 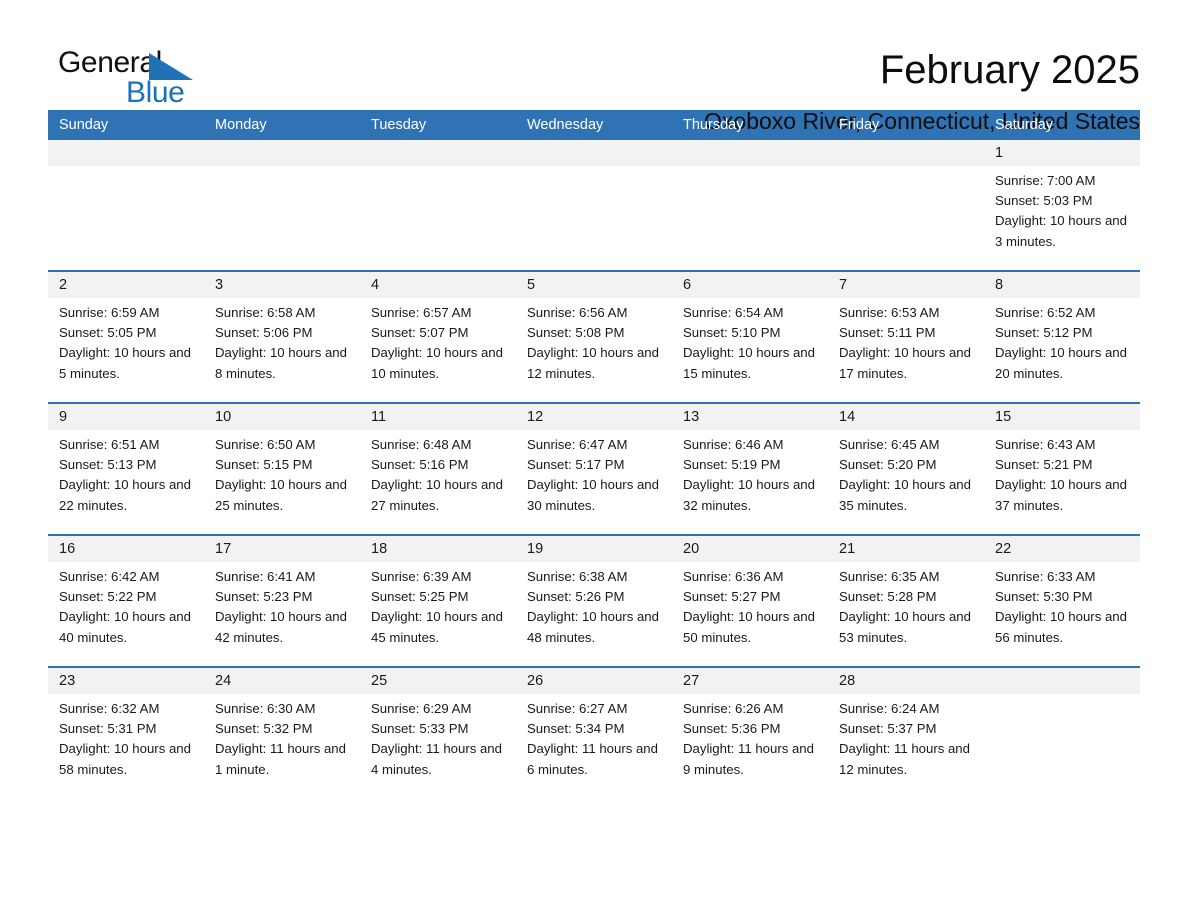 What do you see at coordinates (906, 681) in the screenshot?
I see `day-number-band: 28` at bounding box center [906, 681].